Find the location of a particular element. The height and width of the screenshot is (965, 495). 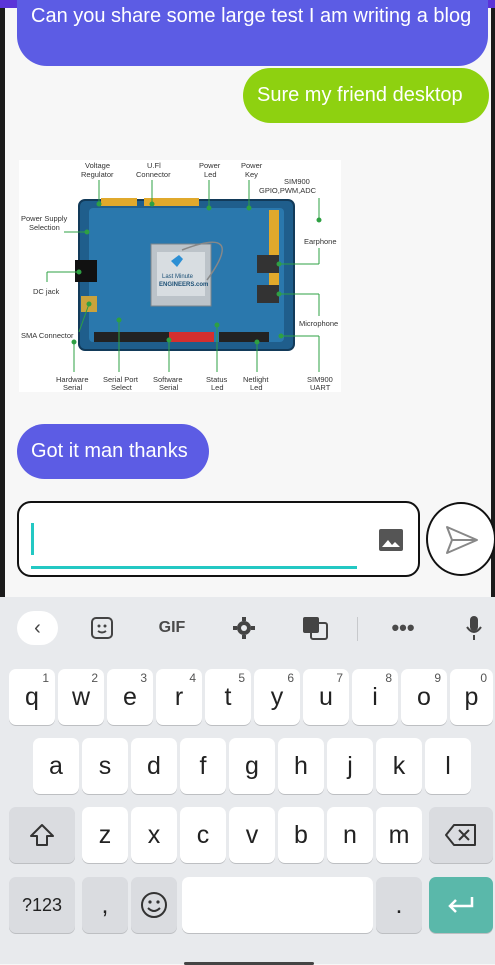

key-b: b is located at coordinates (301, 835).